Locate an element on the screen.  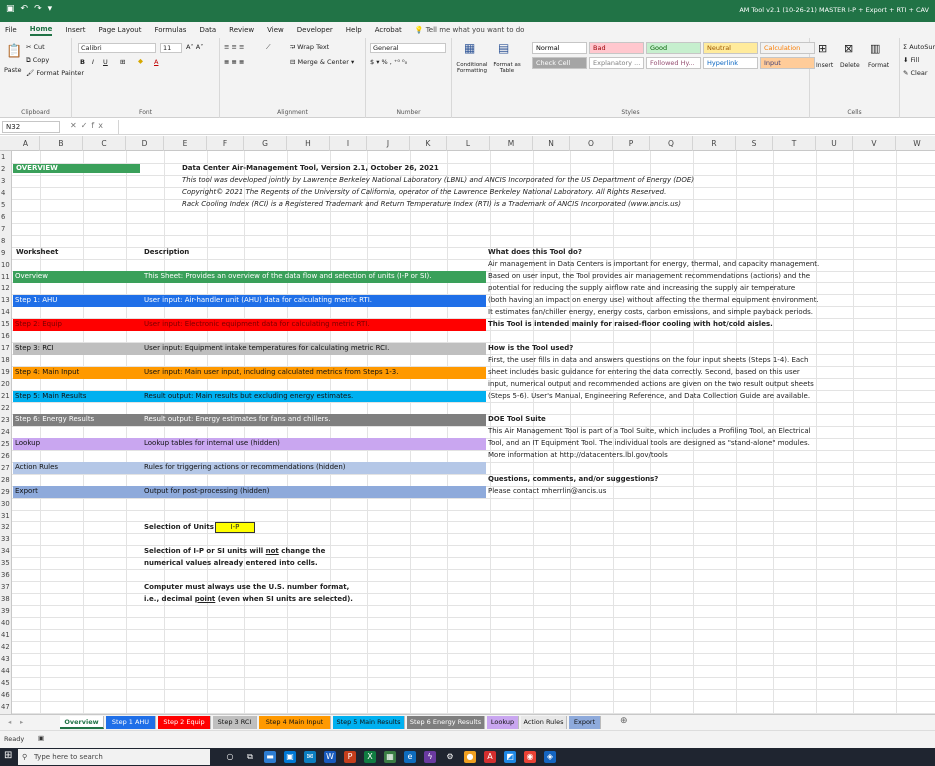
fx-icon: fx is located at coordinates (99, 125).